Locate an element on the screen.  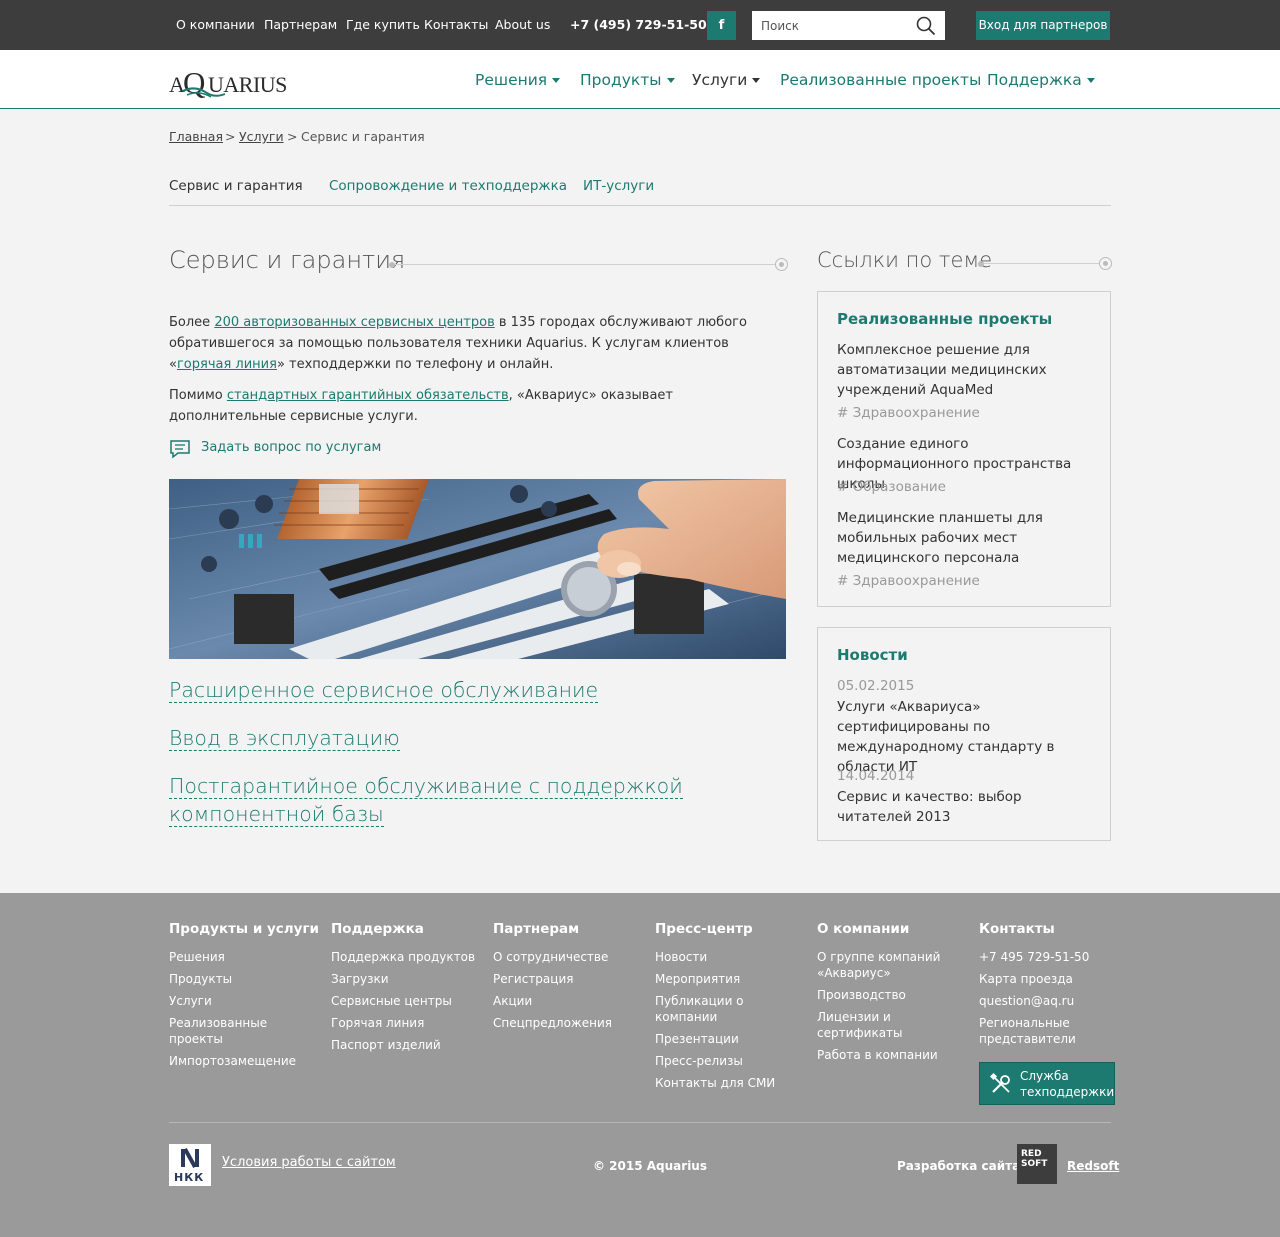
nav-services: Услуги is located at coordinates (726, 80).